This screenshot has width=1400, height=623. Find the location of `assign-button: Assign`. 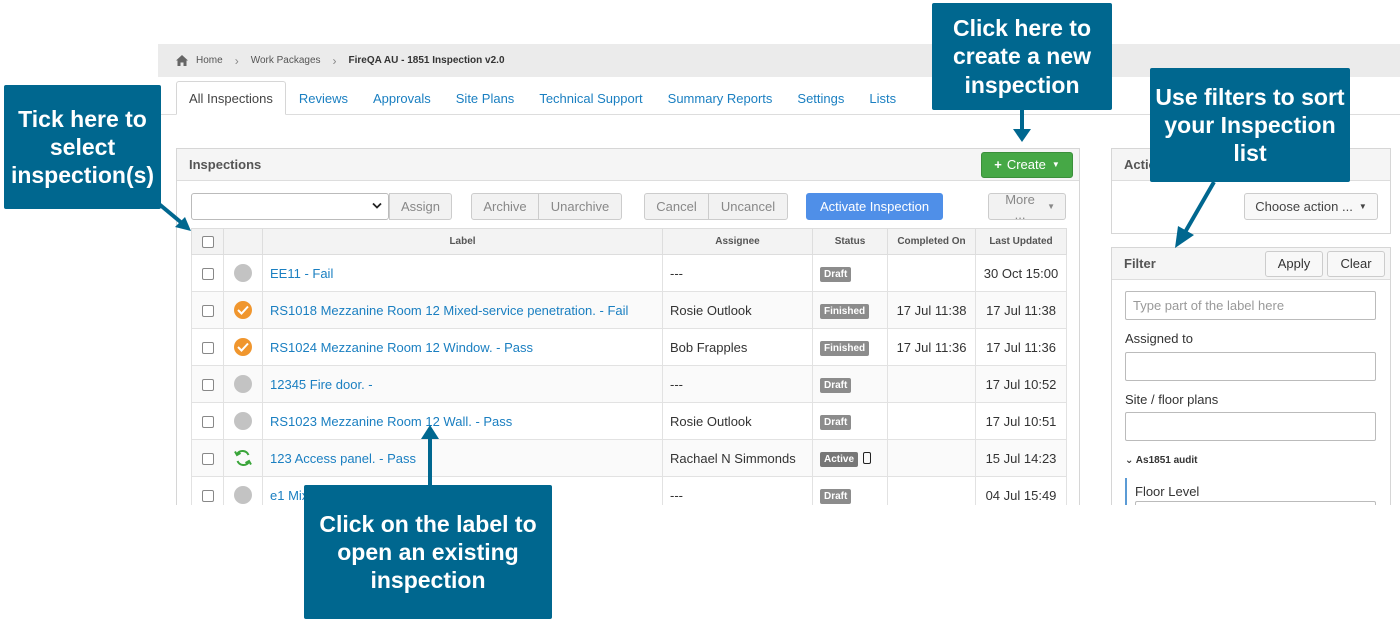

assign-button: Assign is located at coordinates (420, 206).